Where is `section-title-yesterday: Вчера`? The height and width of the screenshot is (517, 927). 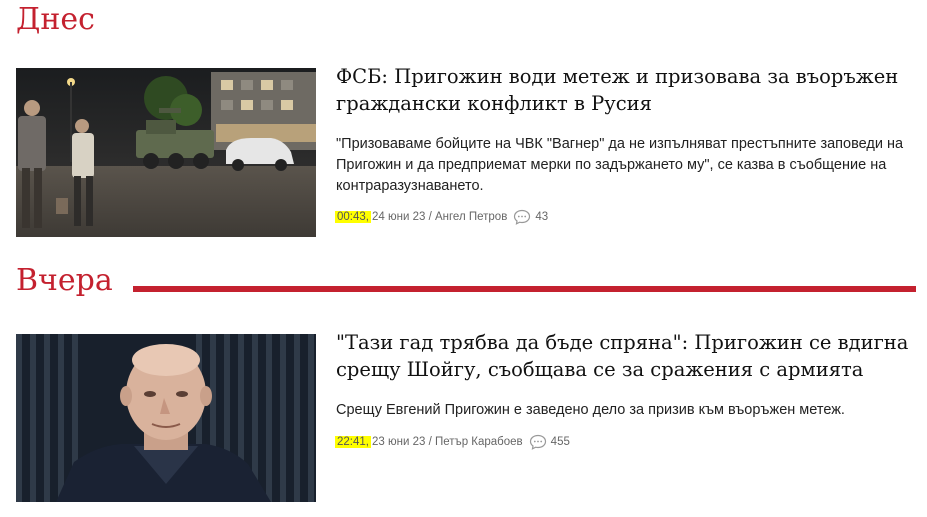 section-title-yesterday: Вчера is located at coordinates (64, 280).